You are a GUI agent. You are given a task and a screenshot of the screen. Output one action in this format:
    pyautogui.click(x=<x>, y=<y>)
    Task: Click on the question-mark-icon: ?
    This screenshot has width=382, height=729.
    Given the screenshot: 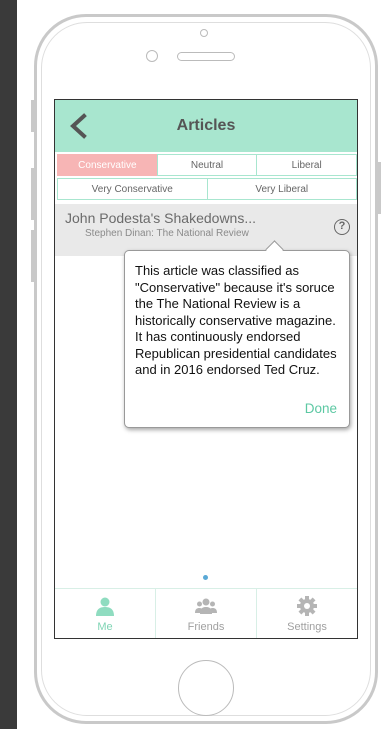 What is the action you would take?
    pyautogui.click(x=342, y=227)
    